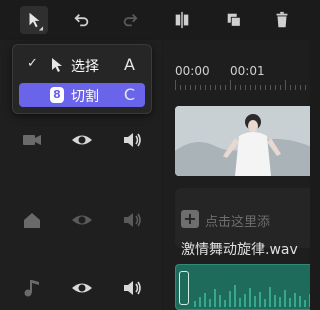 This screenshot has width=320, height=310. I want to click on layers-button, so click(234, 20).